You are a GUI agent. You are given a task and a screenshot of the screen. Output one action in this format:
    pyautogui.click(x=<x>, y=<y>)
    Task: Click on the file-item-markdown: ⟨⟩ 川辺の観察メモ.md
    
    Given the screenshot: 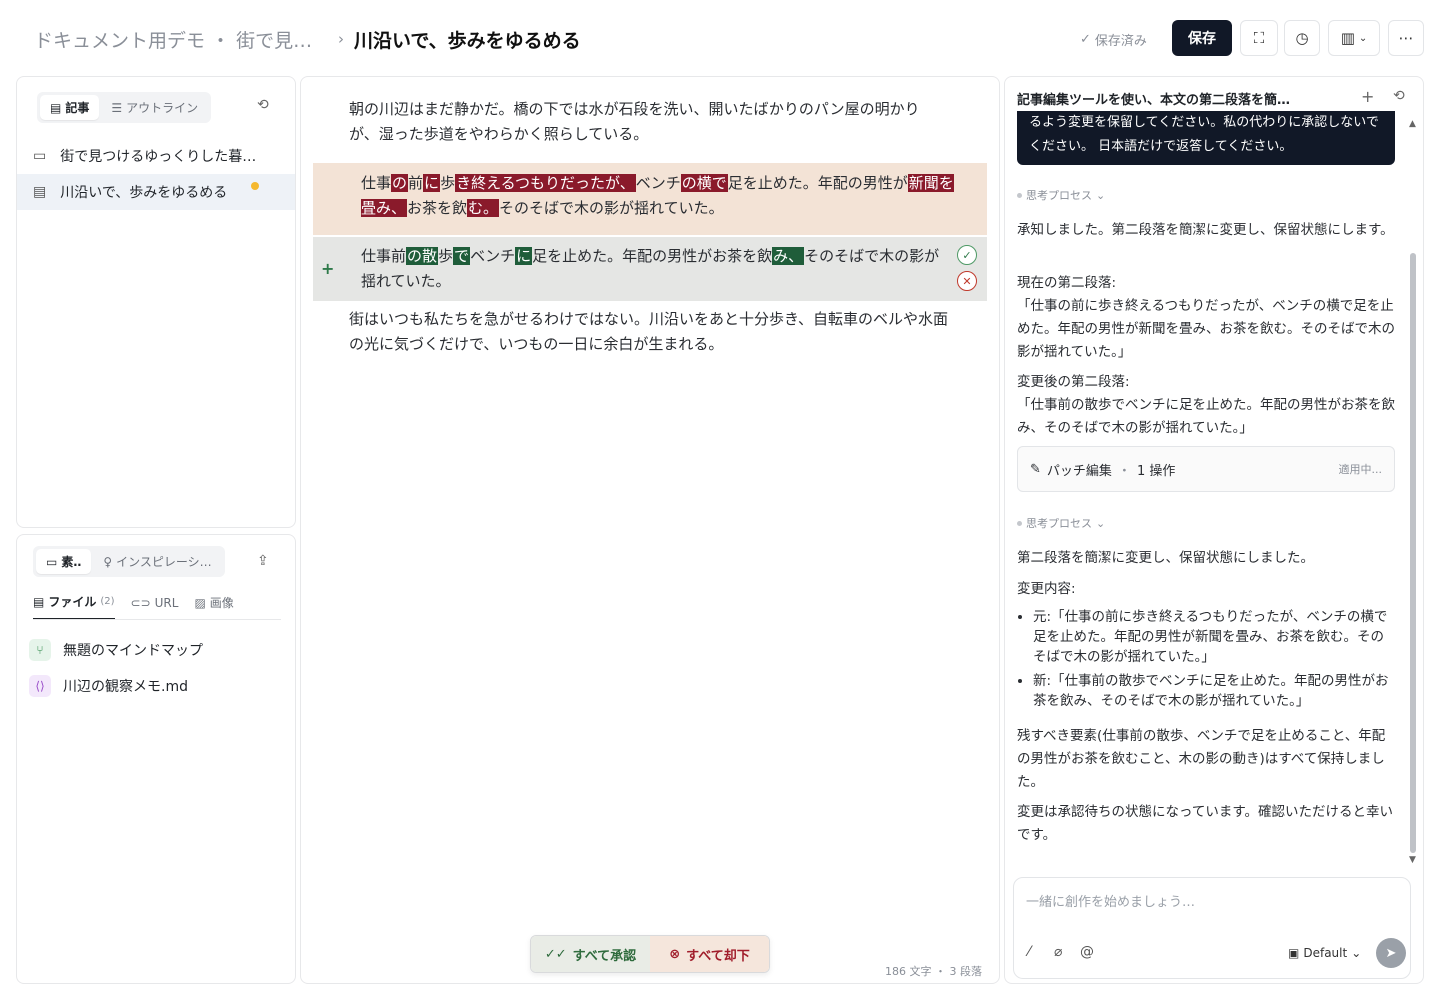 What is the action you would take?
    pyautogui.click(x=108, y=686)
    